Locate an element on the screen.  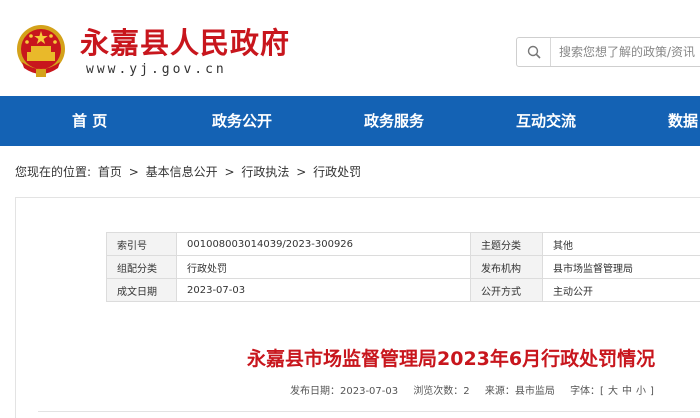
font-medium-button: 中 is located at coordinates (627, 391).